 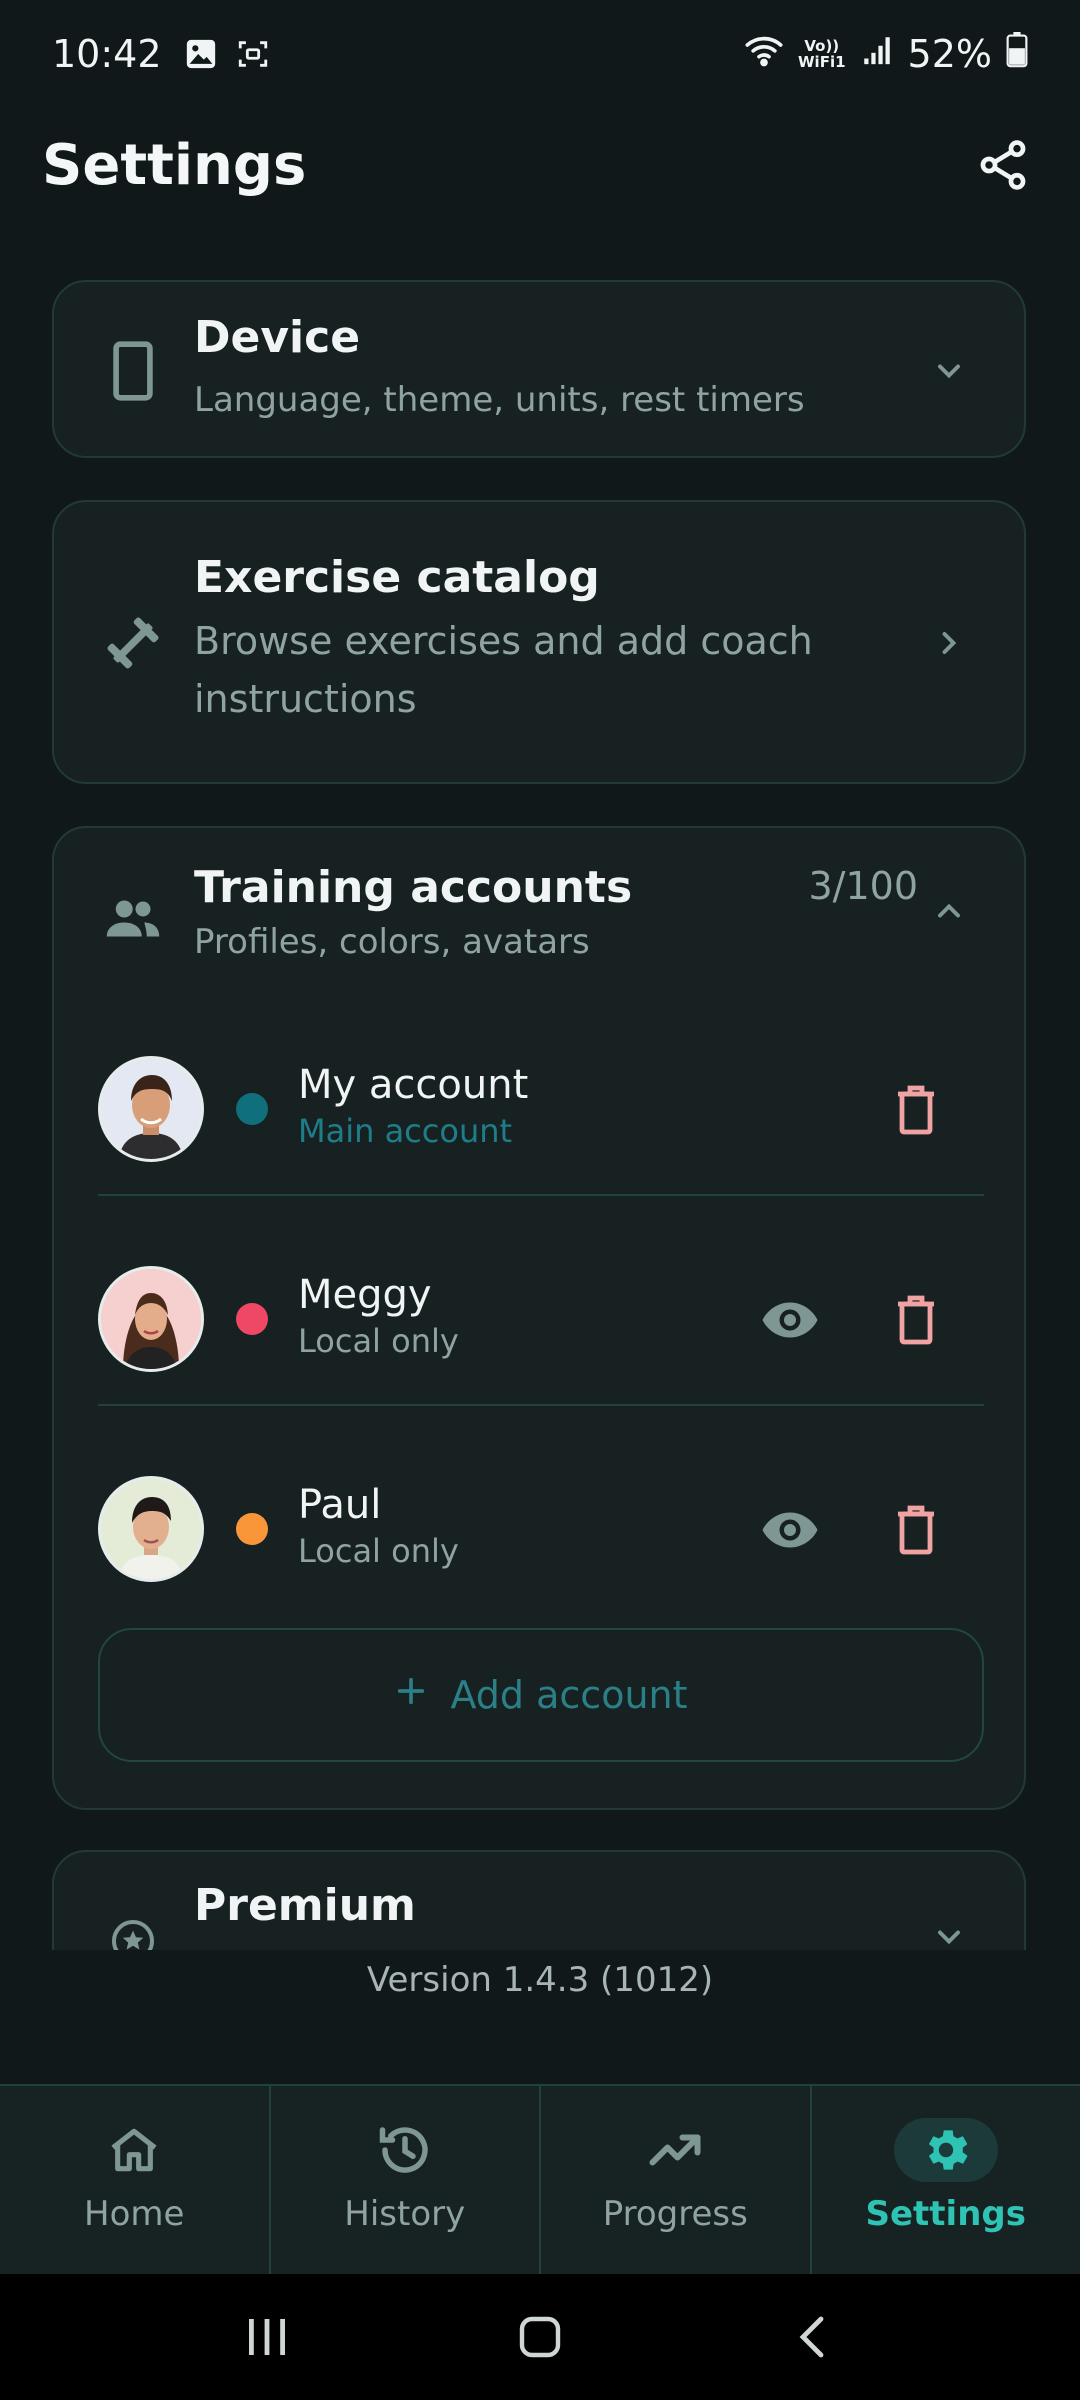 I want to click on battery-icon, so click(x=1017, y=54).